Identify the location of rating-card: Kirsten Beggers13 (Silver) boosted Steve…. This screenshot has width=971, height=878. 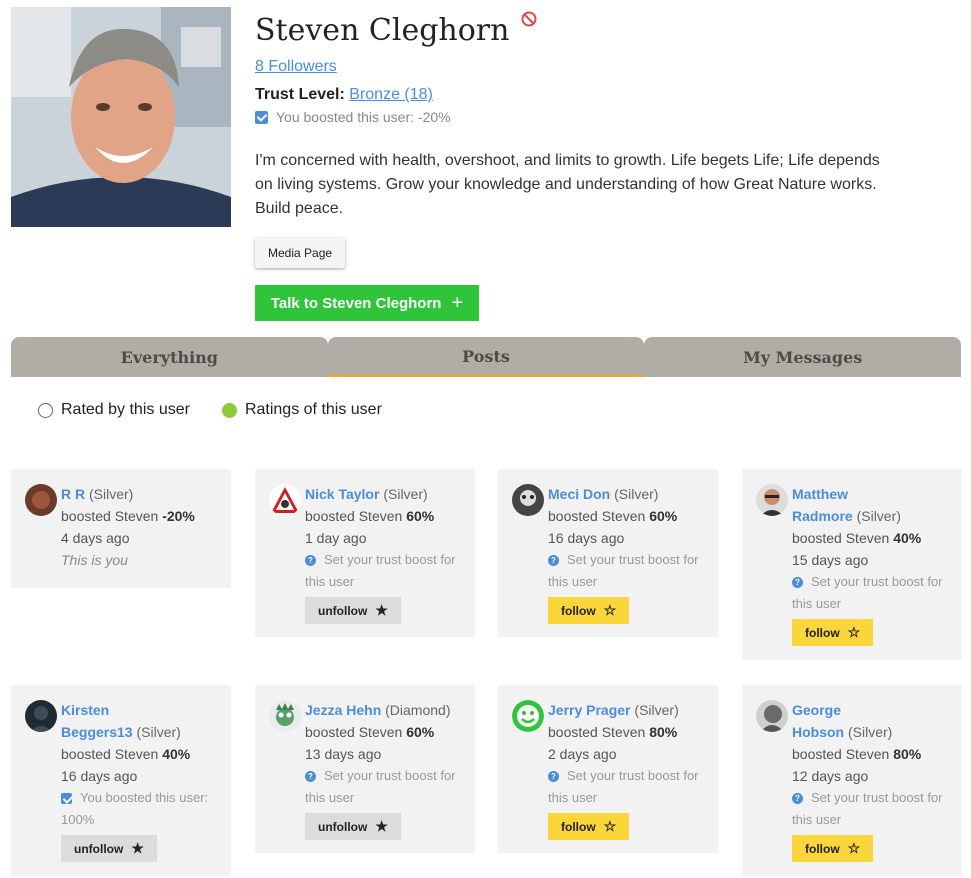
(121, 780).